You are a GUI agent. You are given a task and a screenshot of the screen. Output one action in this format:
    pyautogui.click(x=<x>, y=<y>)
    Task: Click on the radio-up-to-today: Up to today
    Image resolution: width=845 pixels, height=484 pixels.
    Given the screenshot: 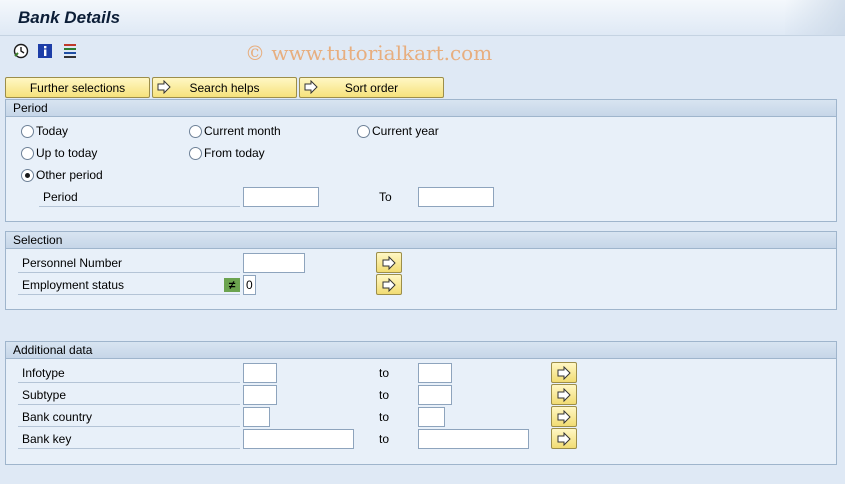 What is the action you would take?
    pyautogui.click(x=59, y=153)
    